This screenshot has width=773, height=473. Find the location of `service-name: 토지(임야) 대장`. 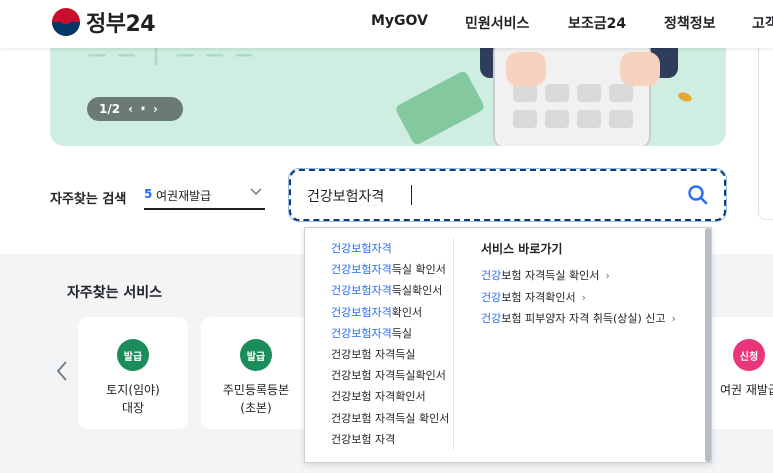

service-name: 토지(임야) 대장 is located at coordinates (133, 399).